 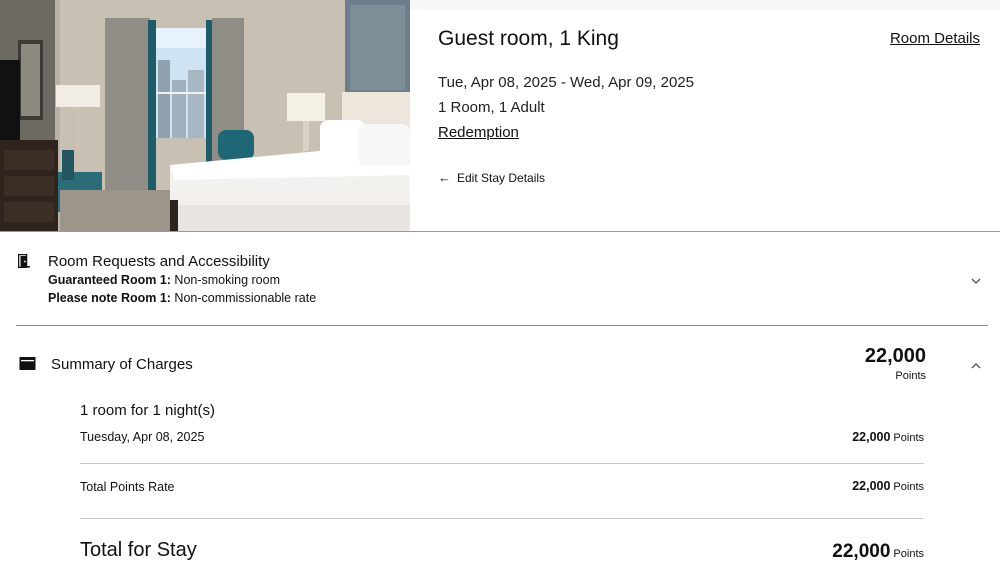 What do you see at coordinates (878, 551) in the screenshot?
I see `total-for-stay-amount: 22,000 Points` at bounding box center [878, 551].